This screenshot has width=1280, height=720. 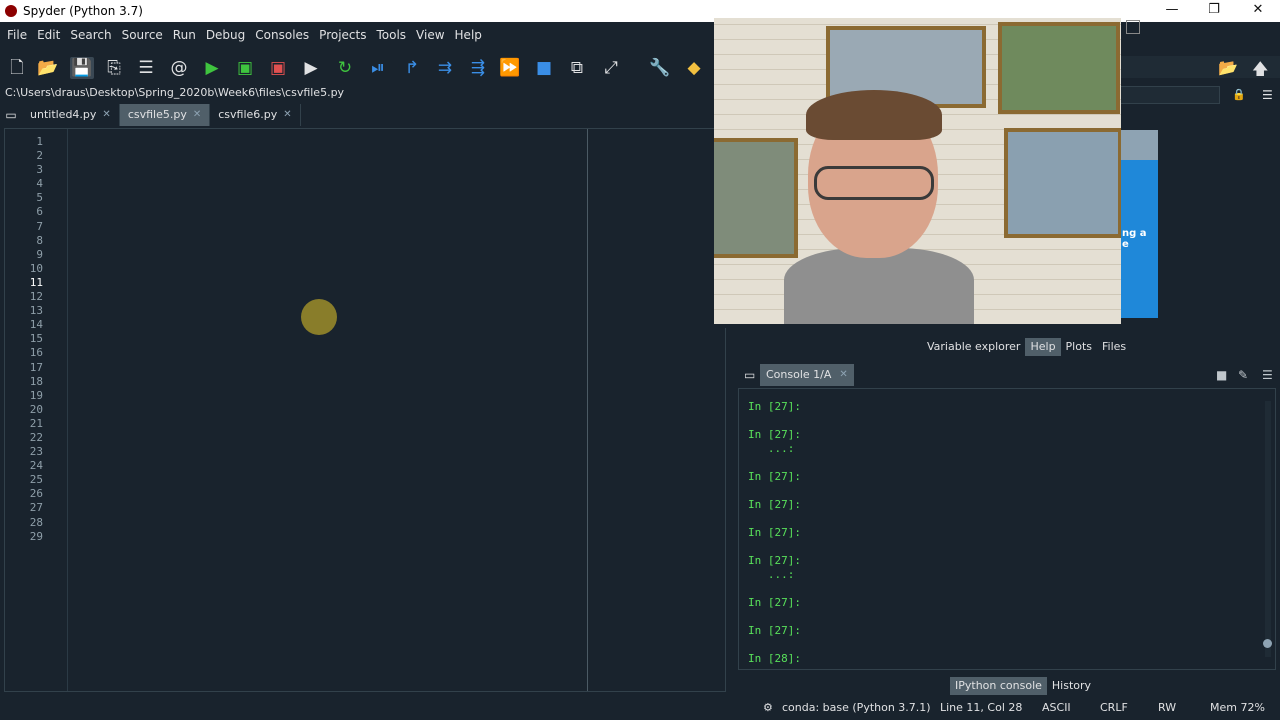 What do you see at coordinates (212, 68) in the screenshot?
I see `run-icon: ▶` at bounding box center [212, 68].